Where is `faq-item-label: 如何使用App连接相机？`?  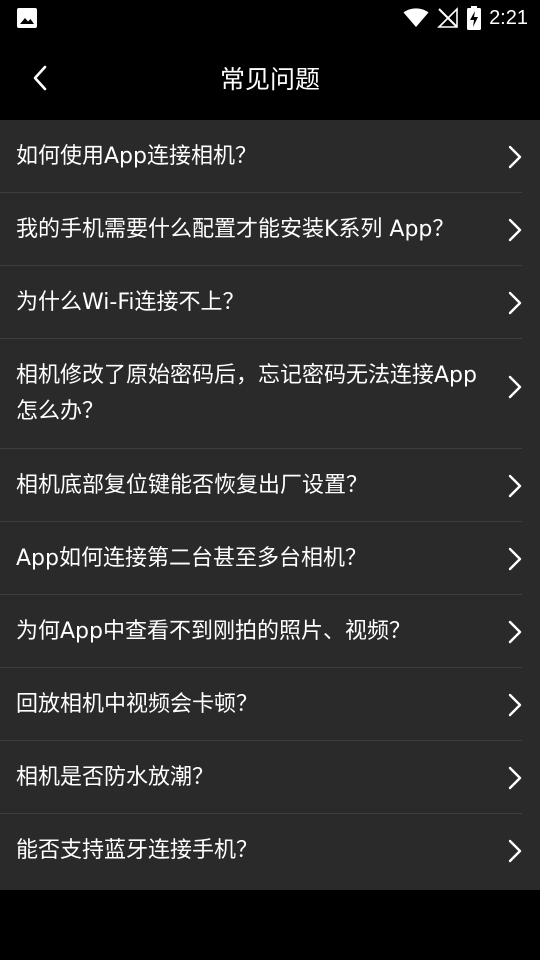
faq-item-label: 如何使用App连接相机？ is located at coordinates (136, 156).